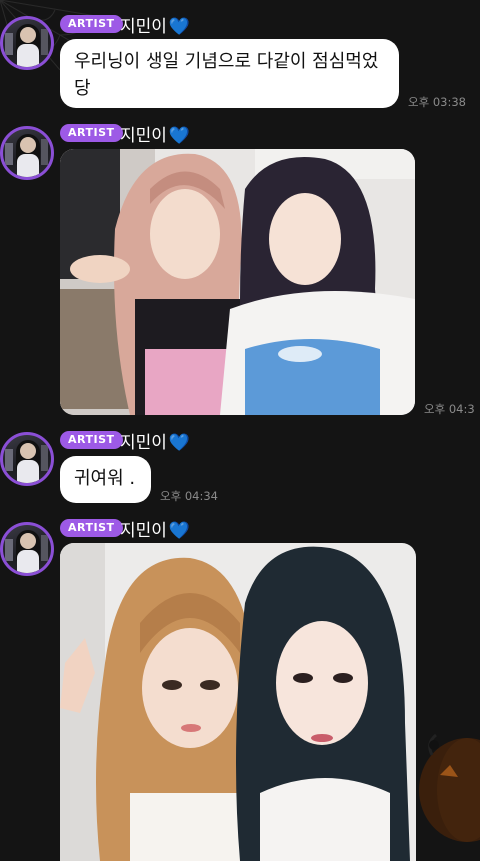  What do you see at coordinates (449, 787) in the screenshot?
I see `pumpkin-icon` at bounding box center [449, 787].